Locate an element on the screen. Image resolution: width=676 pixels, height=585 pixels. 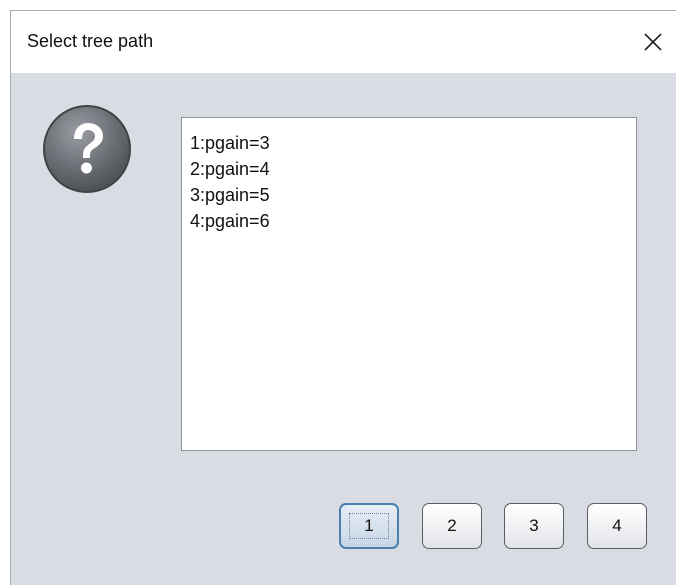
option-3-button: 3 is located at coordinates (534, 526).